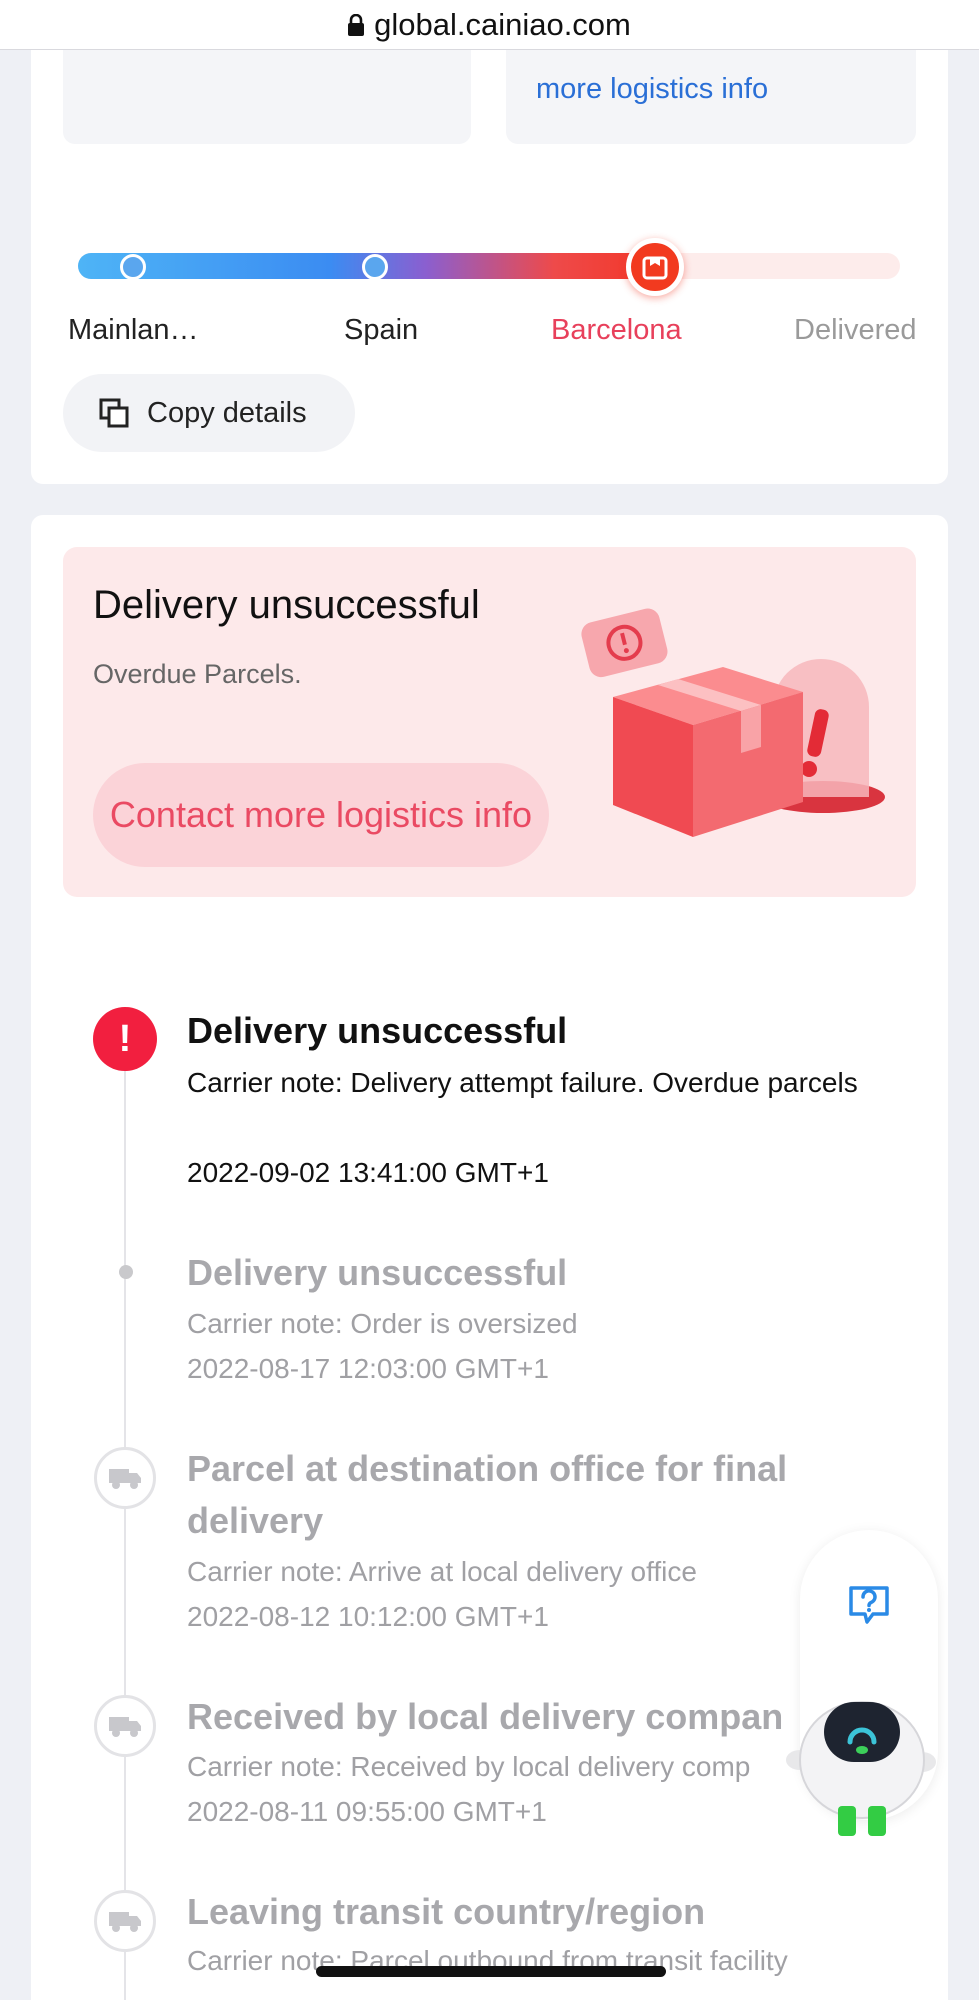  What do you see at coordinates (381, 330) in the screenshot?
I see `stage-label-spain: Spain` at bounding box center [381, 330].